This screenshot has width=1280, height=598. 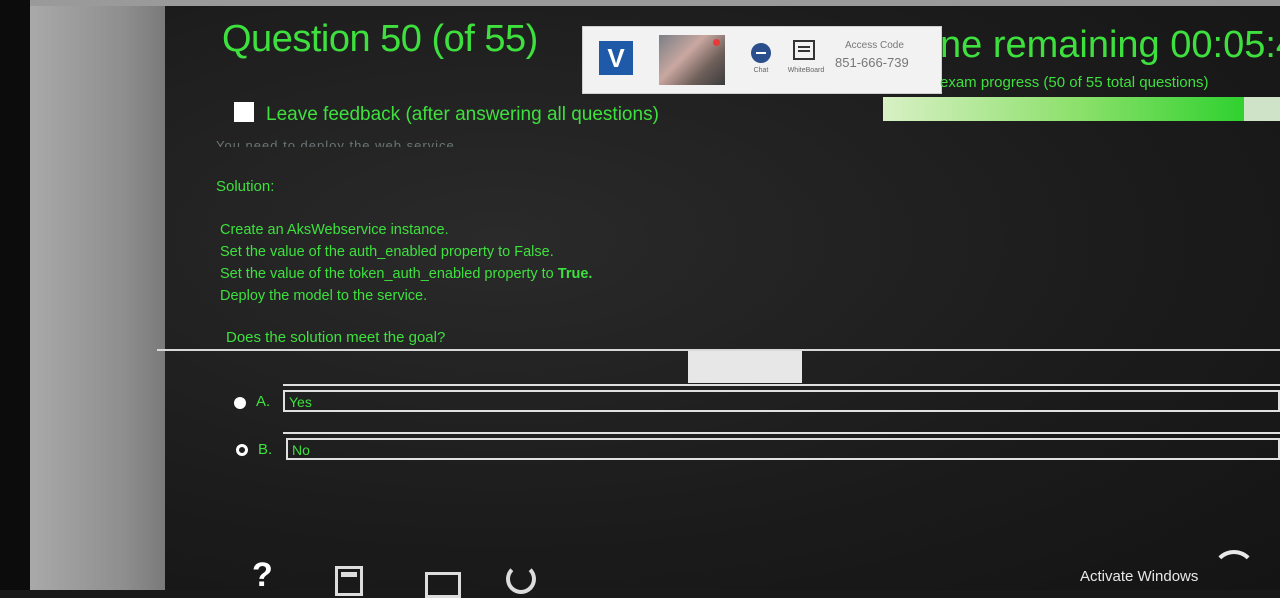 What do you see at coordinates (97, 295) in the screenshot?
I see `app-frame-left` at bounding box center [97, 295].